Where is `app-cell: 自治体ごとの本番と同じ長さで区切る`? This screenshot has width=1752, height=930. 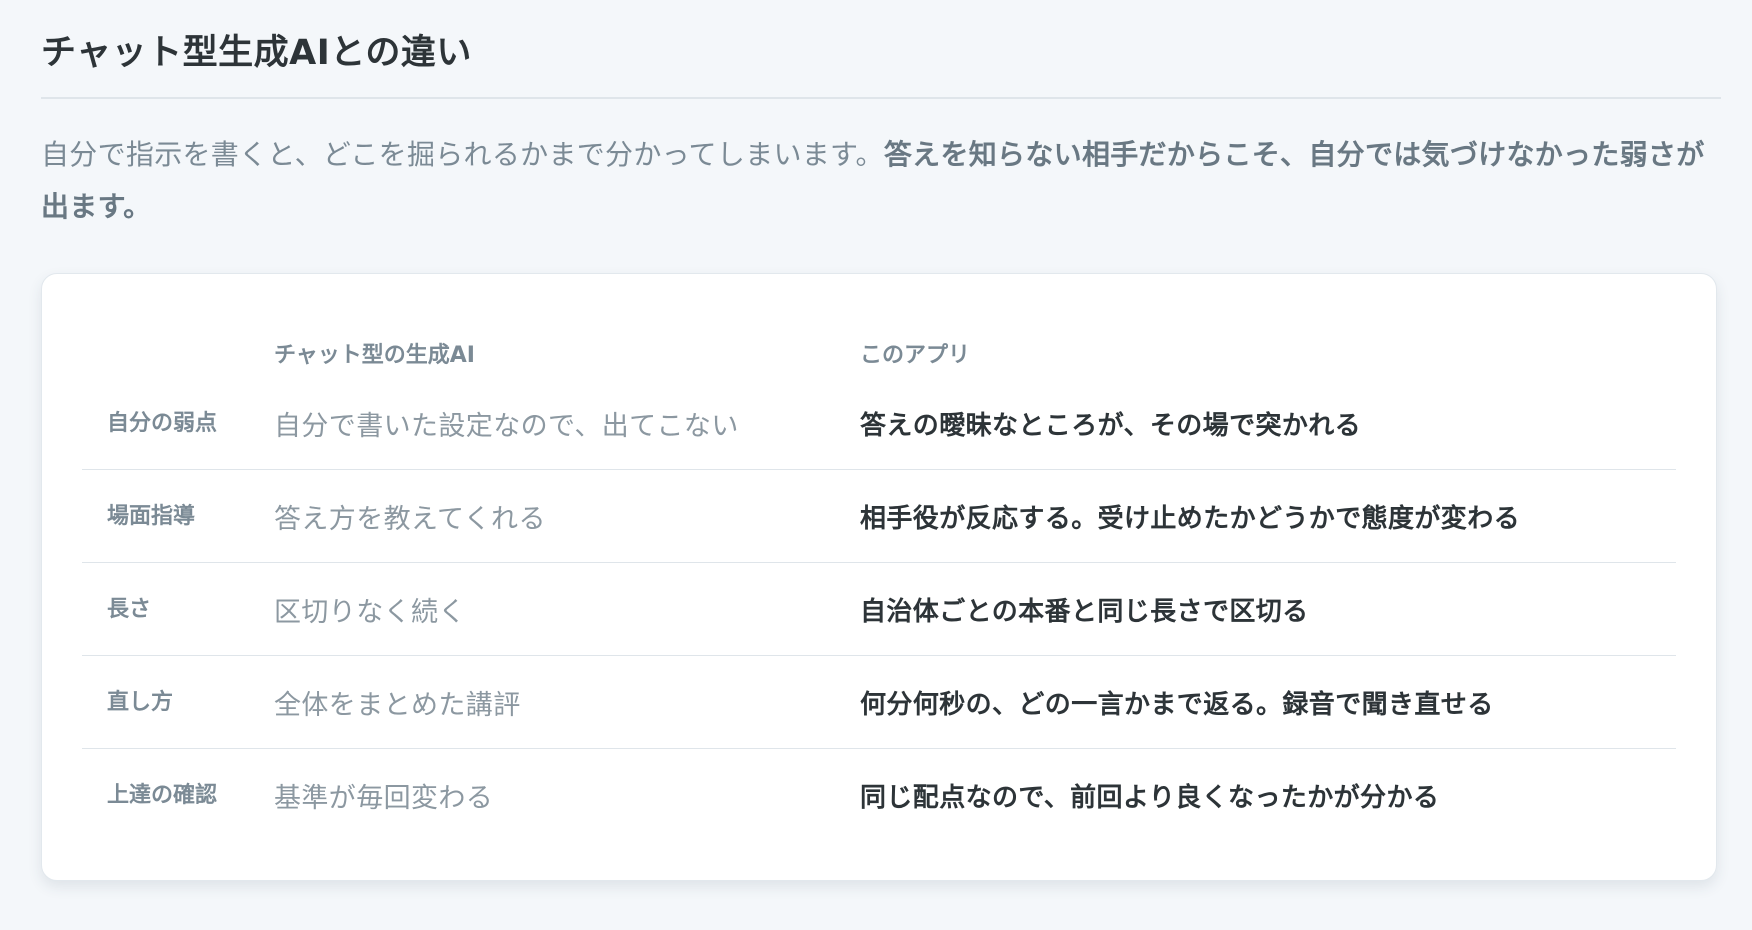 app-cell: 自治体ごとの本番と同じ長さで区切る is located at coordinates (1268, 609).